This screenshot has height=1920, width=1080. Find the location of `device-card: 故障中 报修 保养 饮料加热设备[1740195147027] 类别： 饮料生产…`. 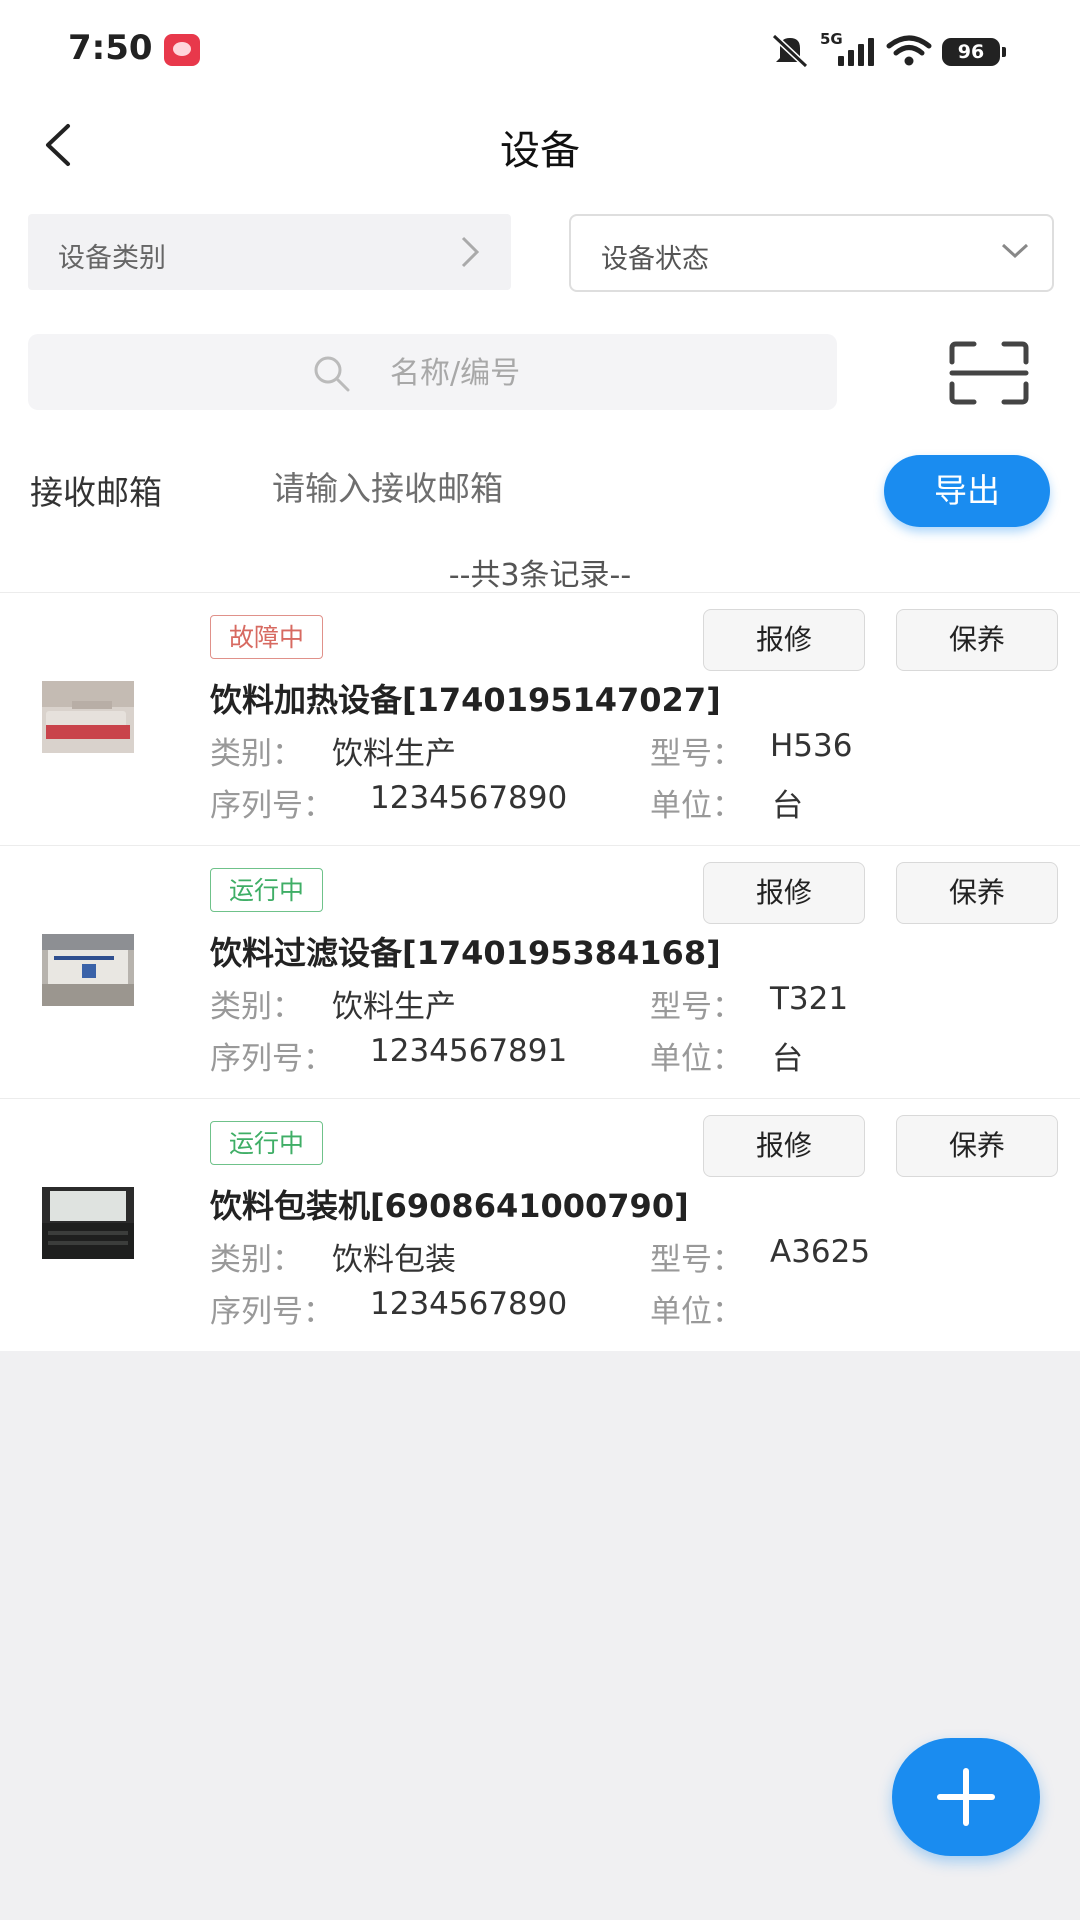

device-card: 故障中 报修 保养 饮料加热设备[1740195147027] 类别： 饮料生产… is located at coordinates (540, 718).